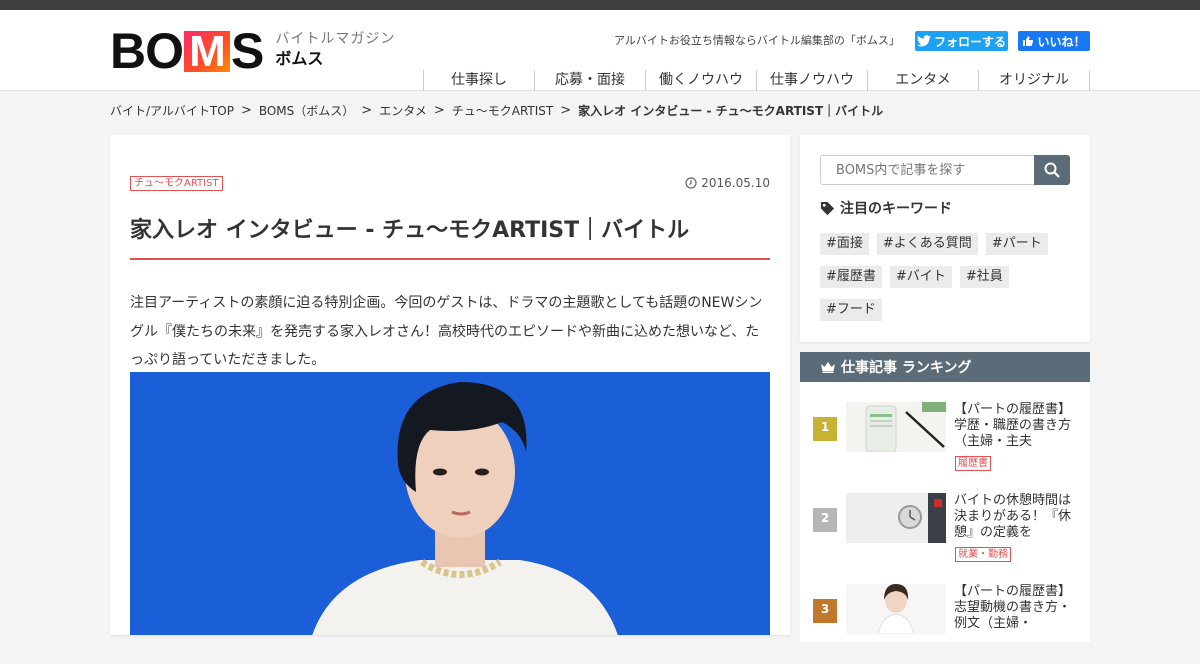  What do you see at coordinates (1013, 425) in the screenshot?
I see `ranking-item-title: 【パートの履歴書】学歴・職歴の書き方（主婦・主夫編・・・` at bounding box center [1013, 425].